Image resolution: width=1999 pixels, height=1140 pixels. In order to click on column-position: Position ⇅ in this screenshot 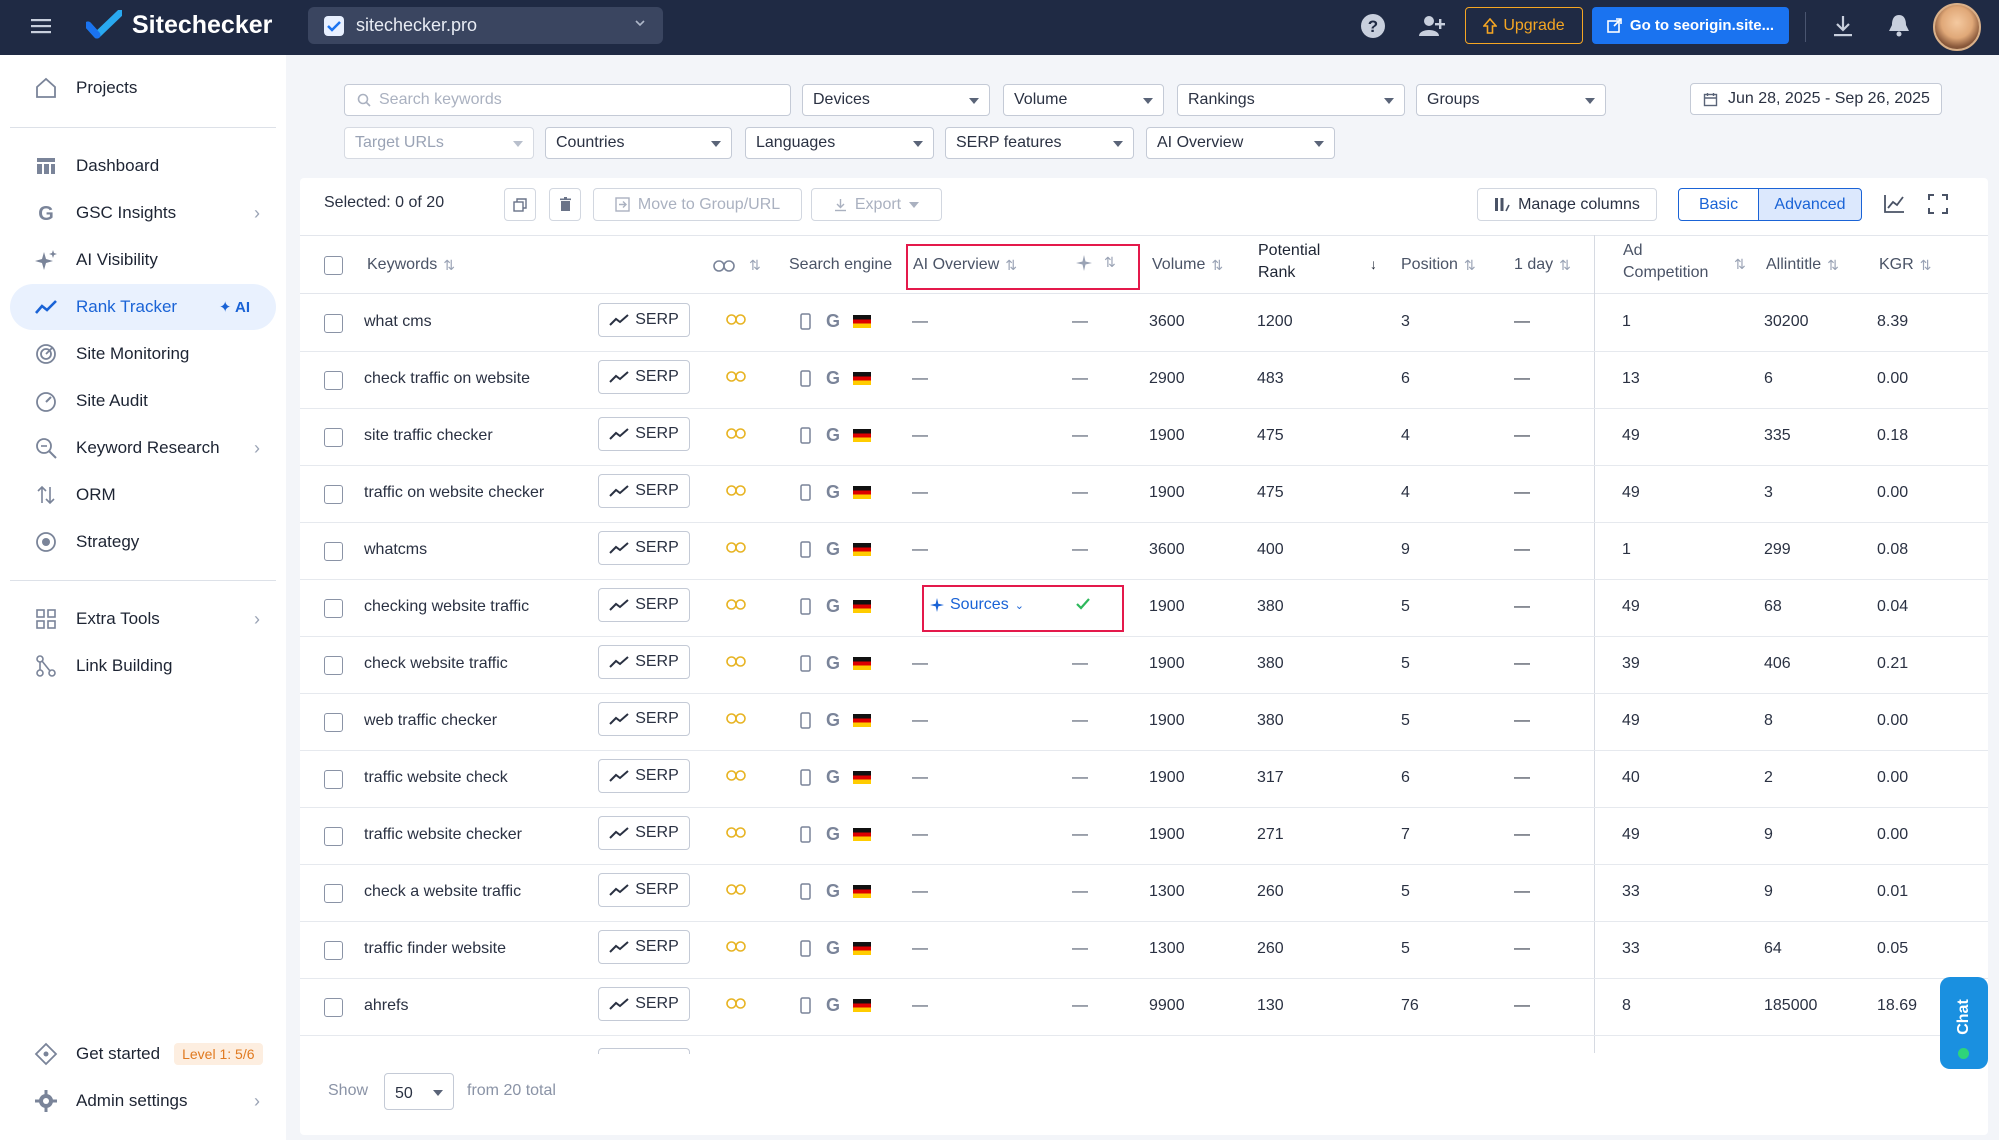, I will do `click(1438, 265)`.